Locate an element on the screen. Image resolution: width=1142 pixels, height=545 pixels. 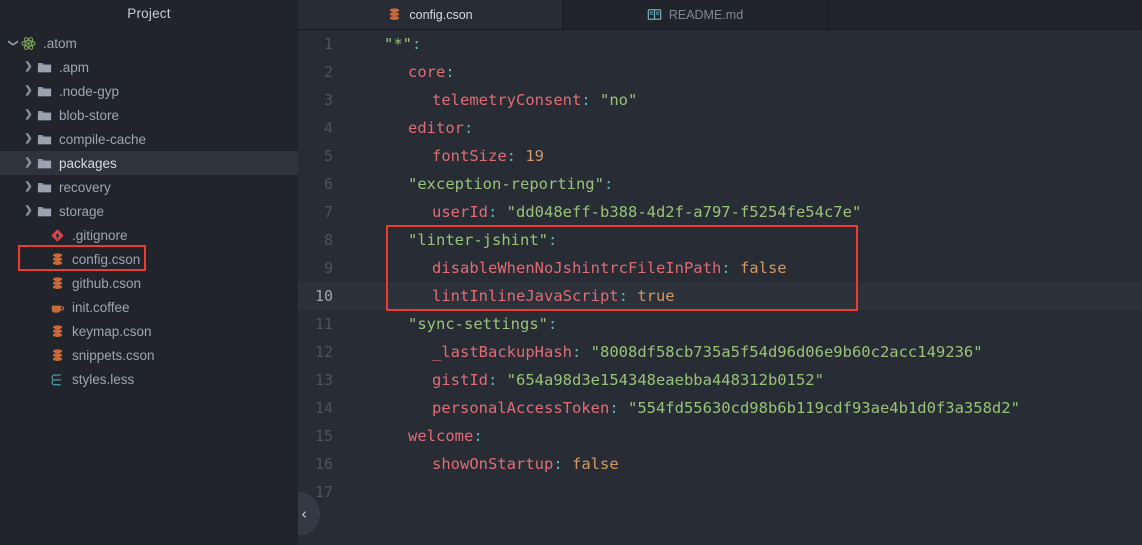
tree-item-label: init.coffee is located at coordinates (101, 307).